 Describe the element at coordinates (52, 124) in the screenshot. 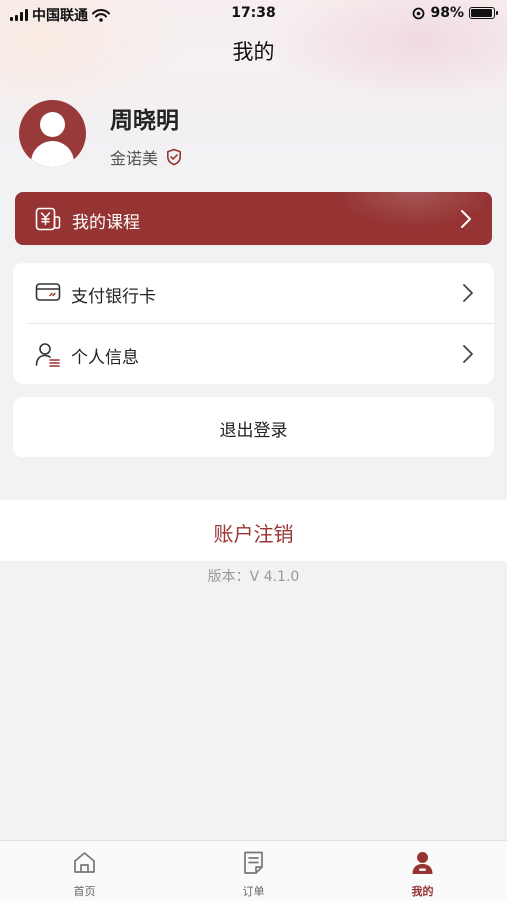

I see `avatar-head-shape` at that location.